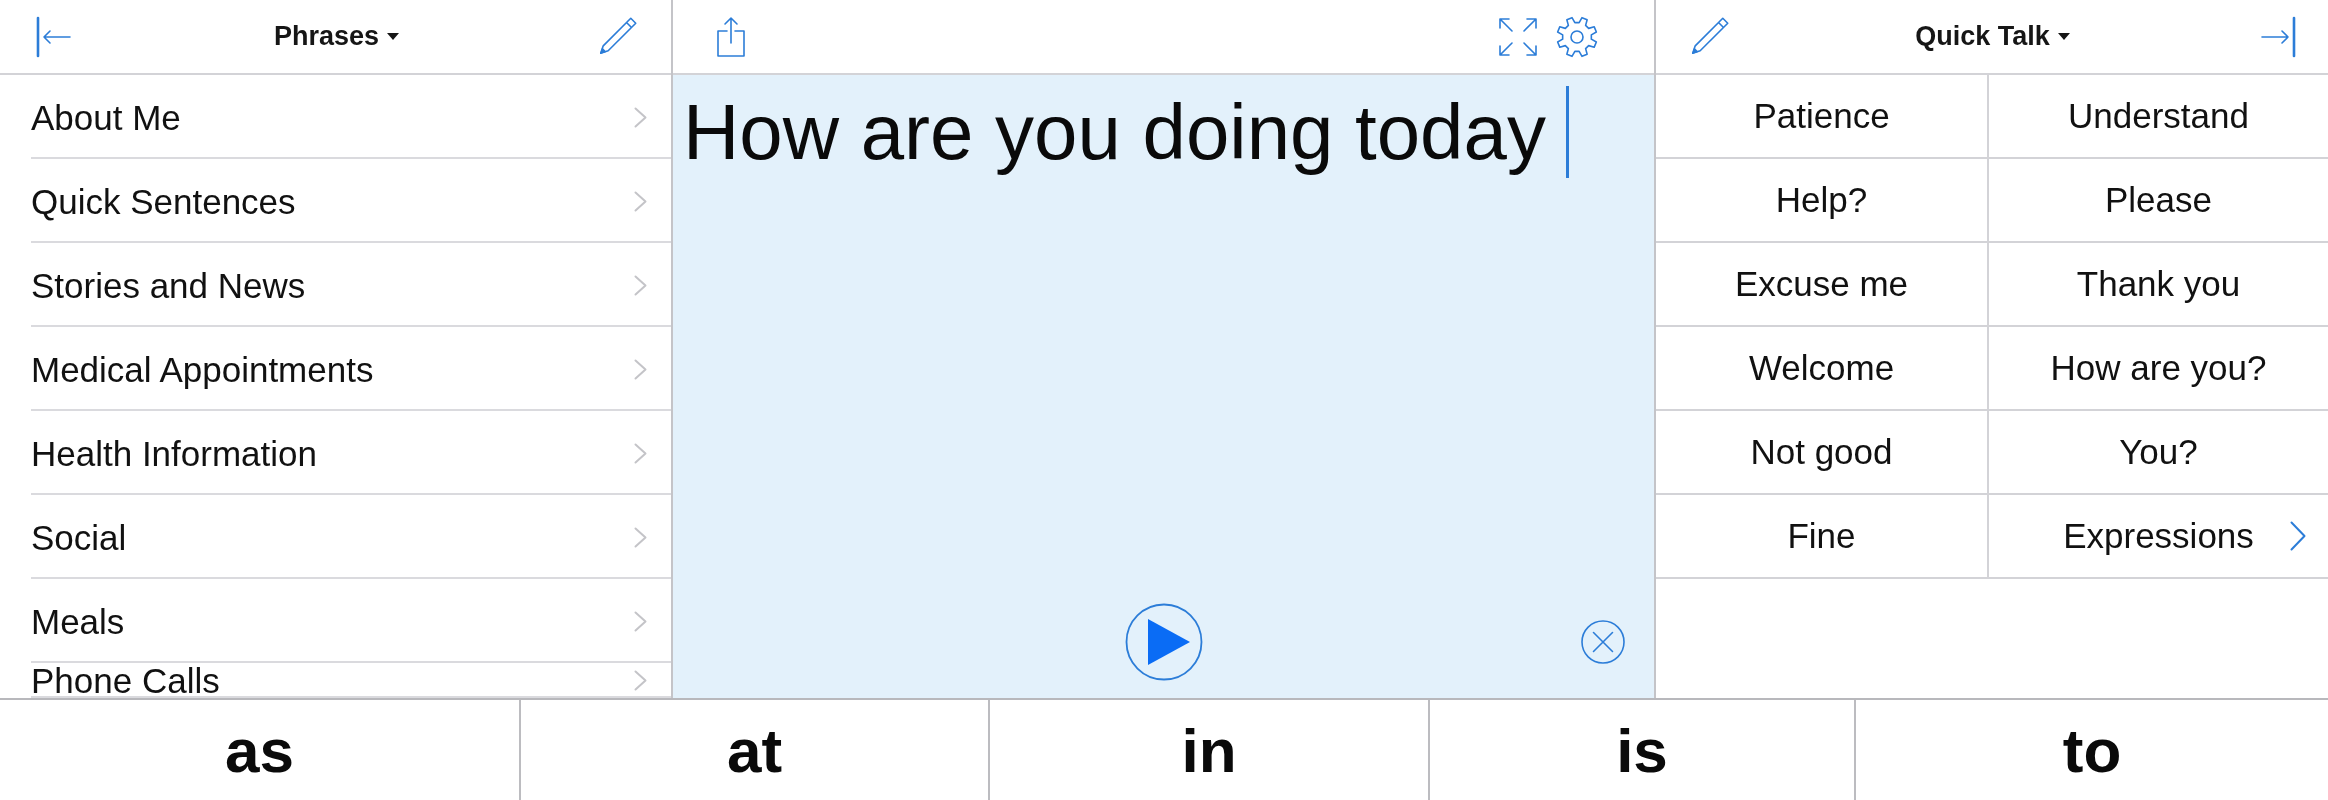 This screenshot has height=800, width=2328. I want to click on phrase-button: Fine, so click(1822, 537).